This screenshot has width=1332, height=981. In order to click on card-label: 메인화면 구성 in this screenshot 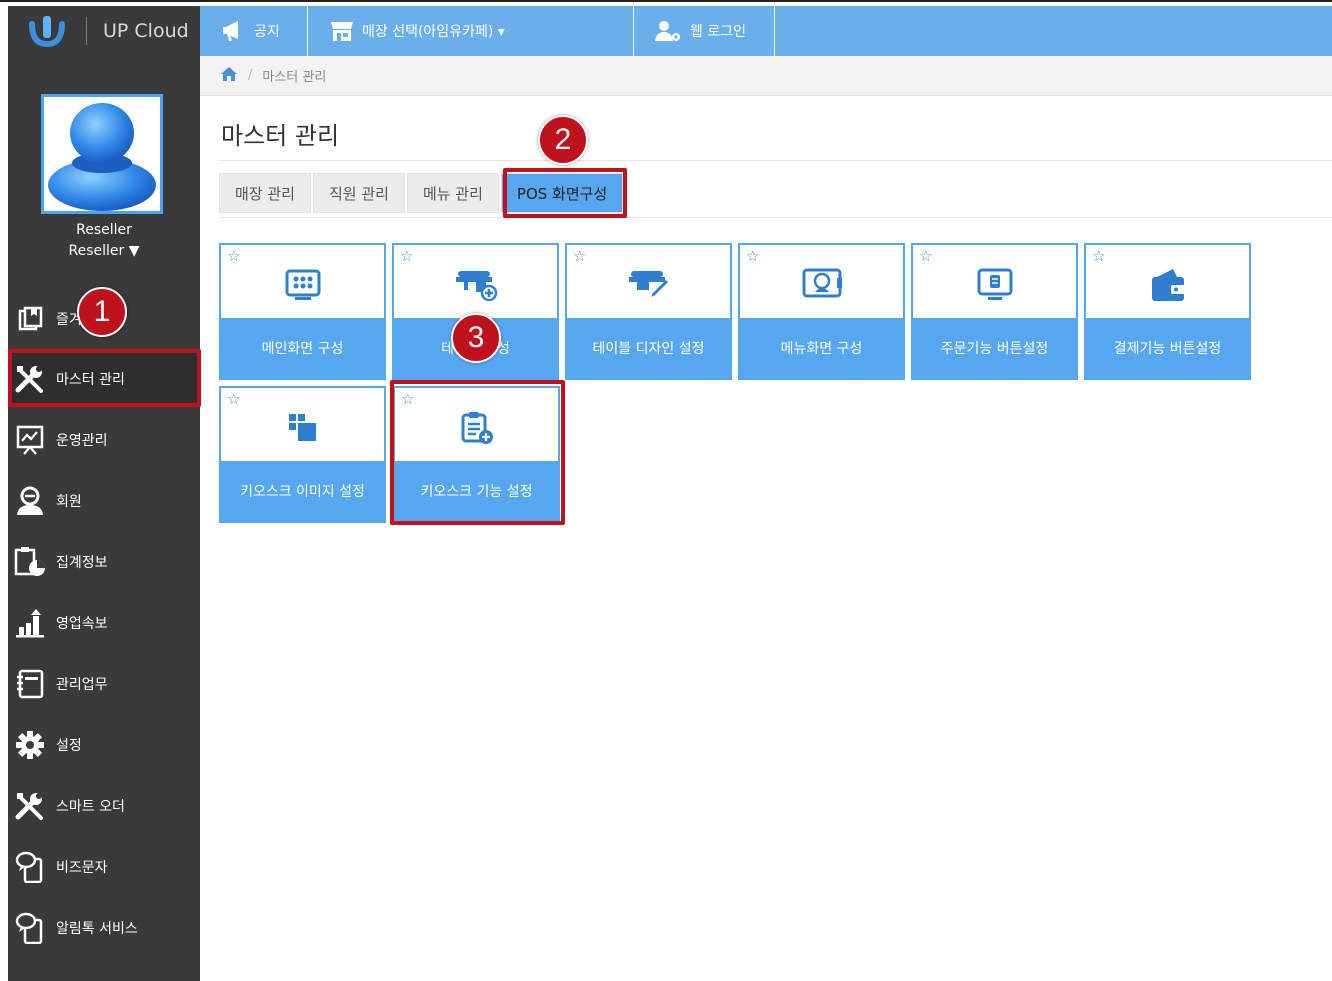, I will do `click(302, 348)`.